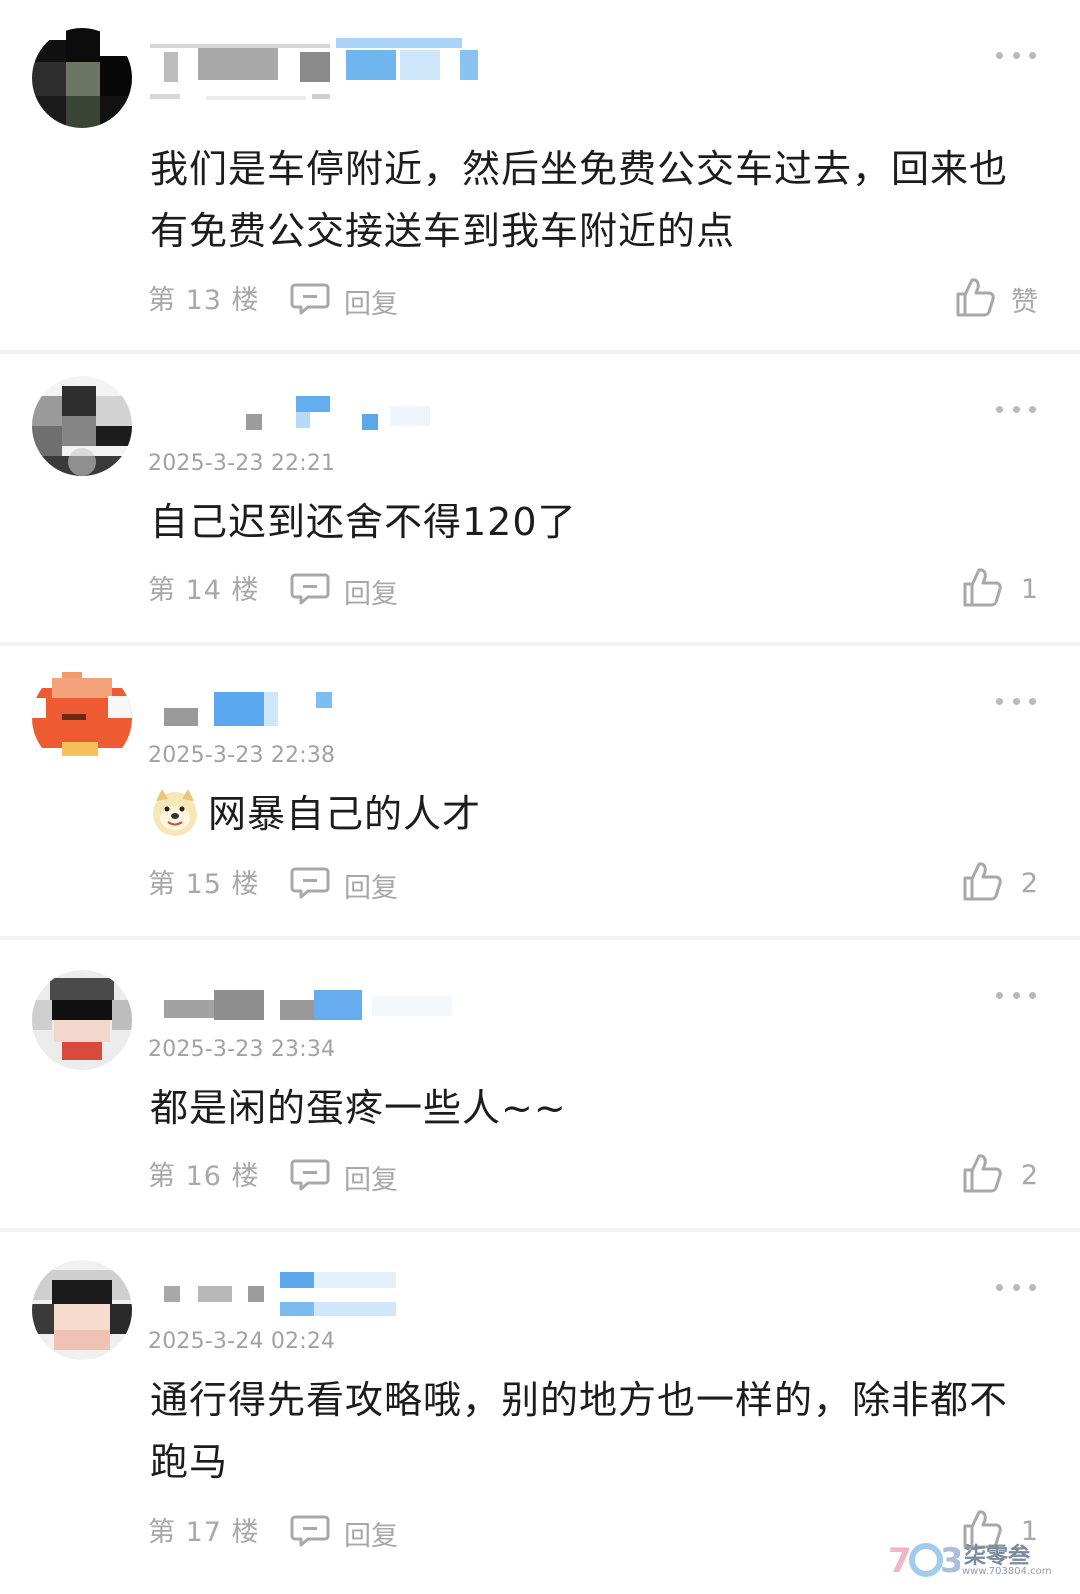 This screenshot has height=1594, width=1080. I want to click on comment-time: 2025-3-23 23:34, so click(242, 1049).